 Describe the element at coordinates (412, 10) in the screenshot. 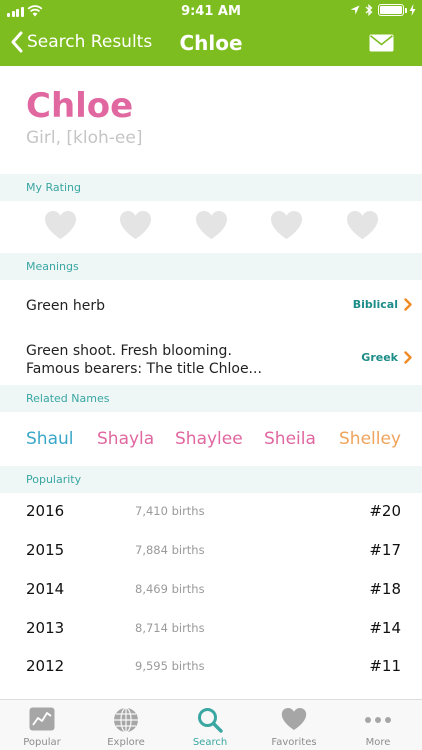

I see `charging-icon` at that location.